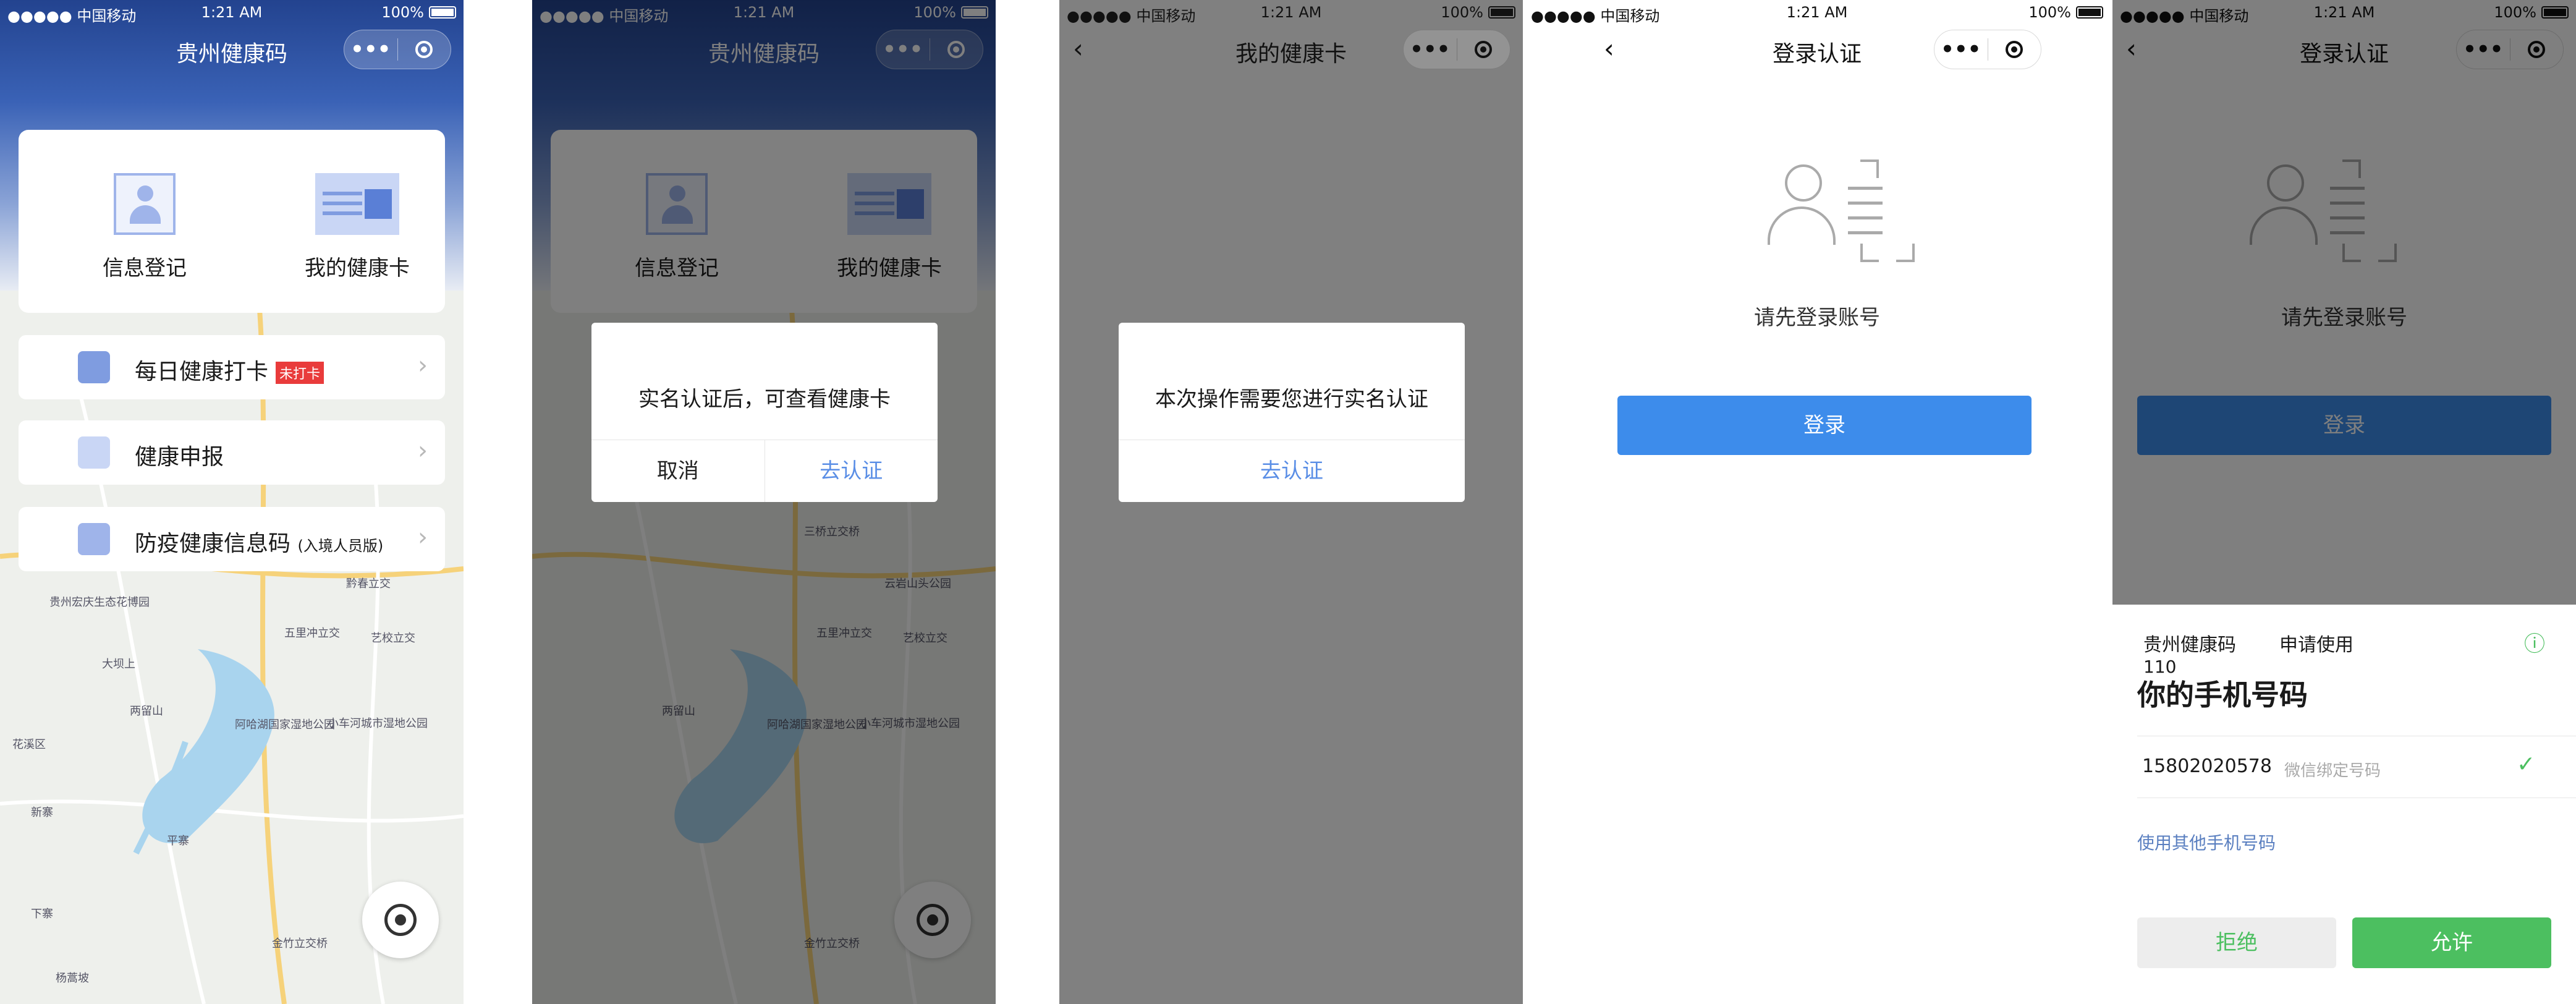 The image size is (2576, 1004). I want to click on map-label: 杨蒿坡, so click(72, 978).